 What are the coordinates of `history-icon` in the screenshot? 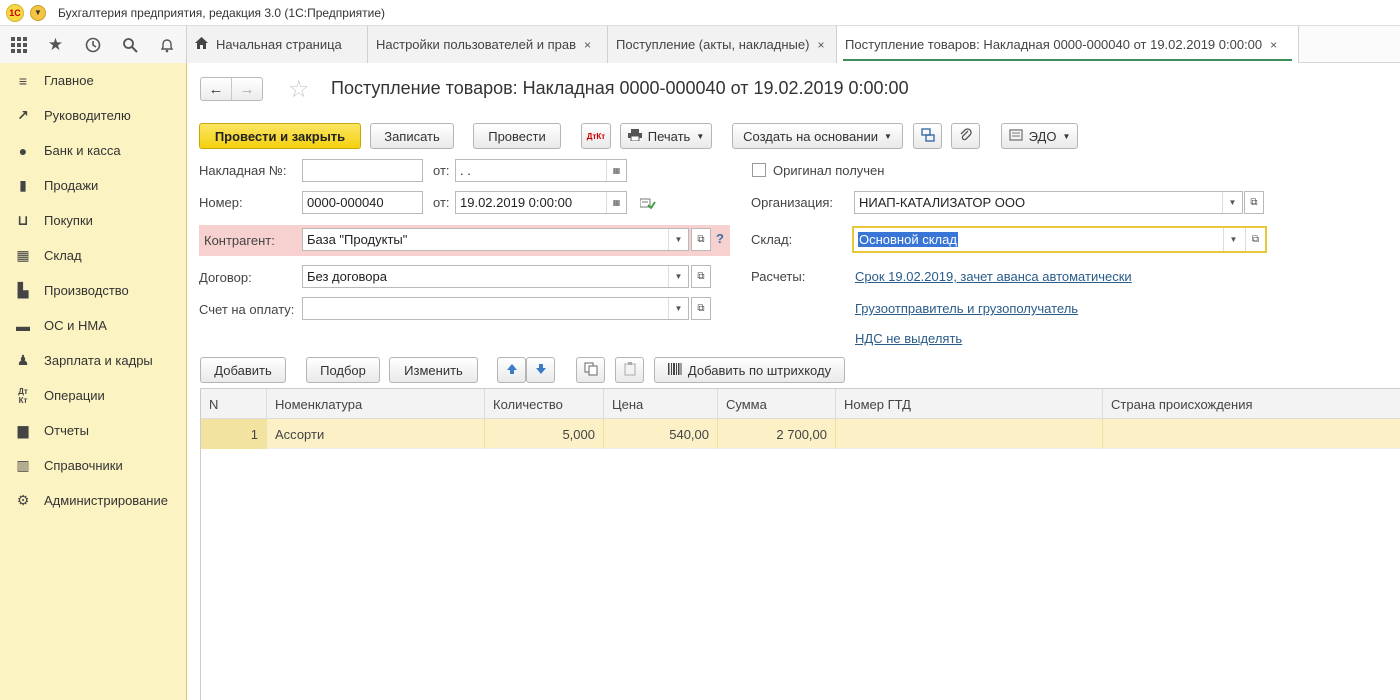 It's located at (92, 44).